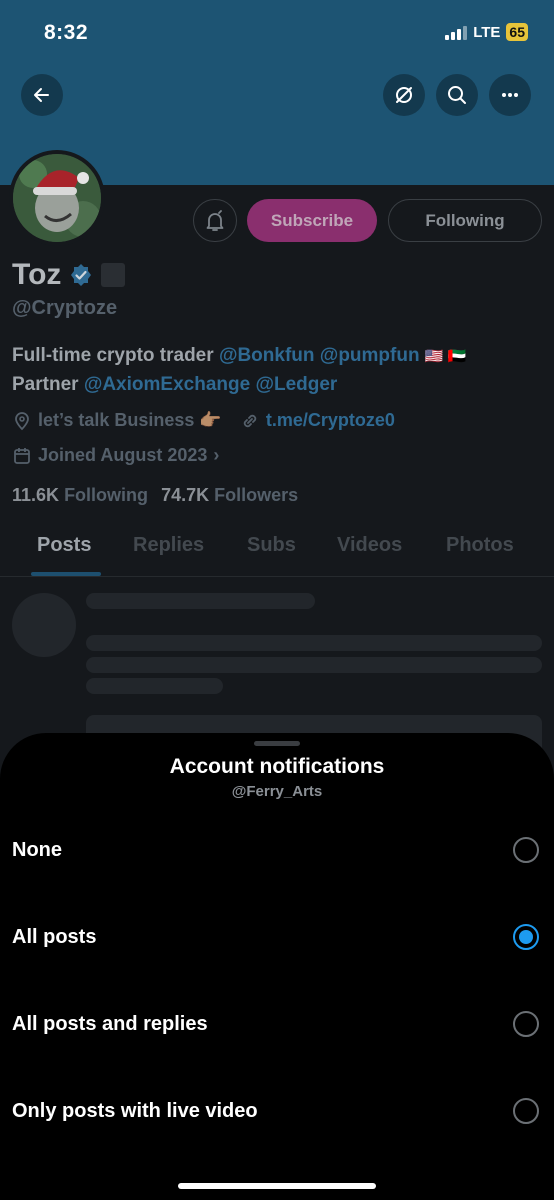 This screenshot has width=554, height=1200. I want to click on bio-text: Partner, so click(45, 384).